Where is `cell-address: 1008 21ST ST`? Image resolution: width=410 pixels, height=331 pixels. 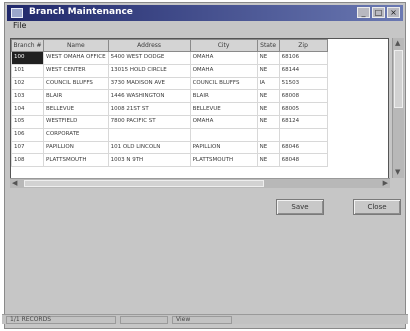 cell-address: 1008 21ST ST is located at coordinates (149, 109).